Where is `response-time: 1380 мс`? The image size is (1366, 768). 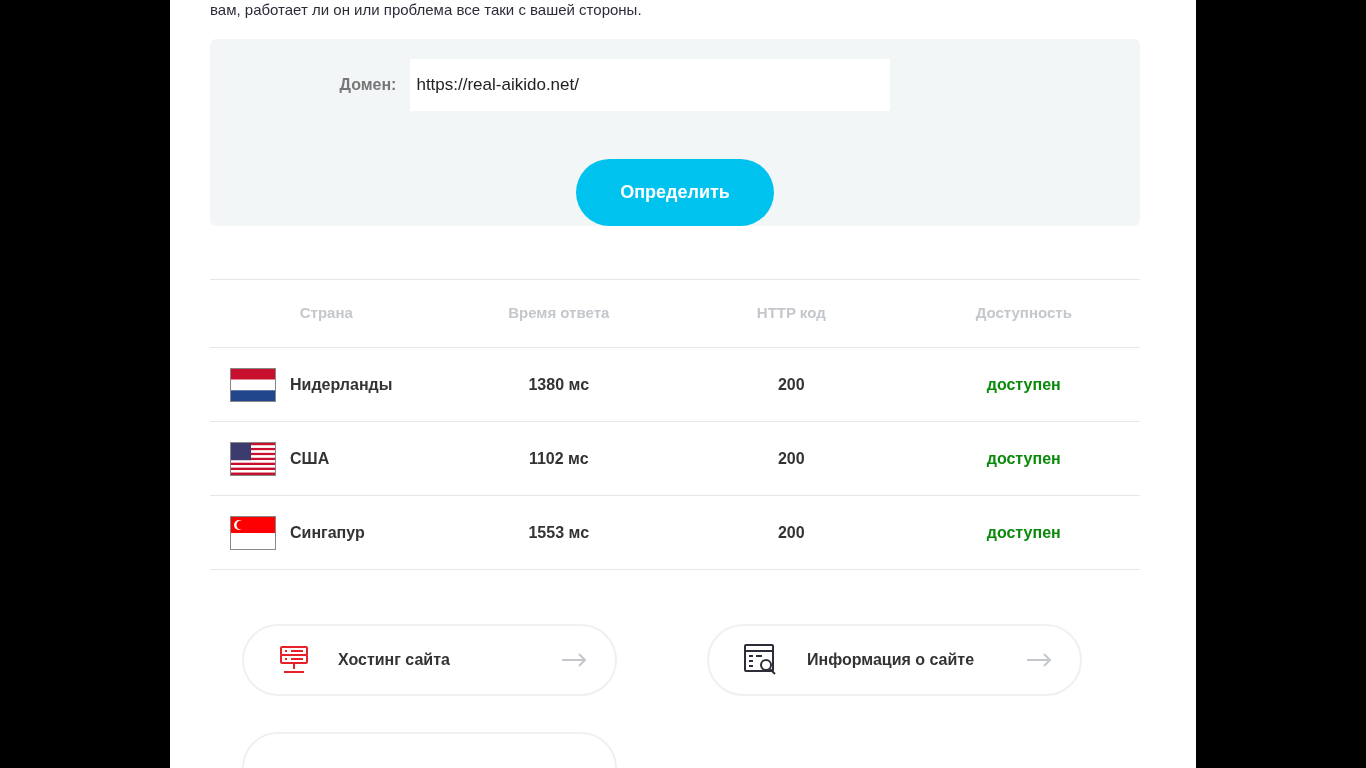
response-time: 1380 мс is located at coordinates (559, 384).